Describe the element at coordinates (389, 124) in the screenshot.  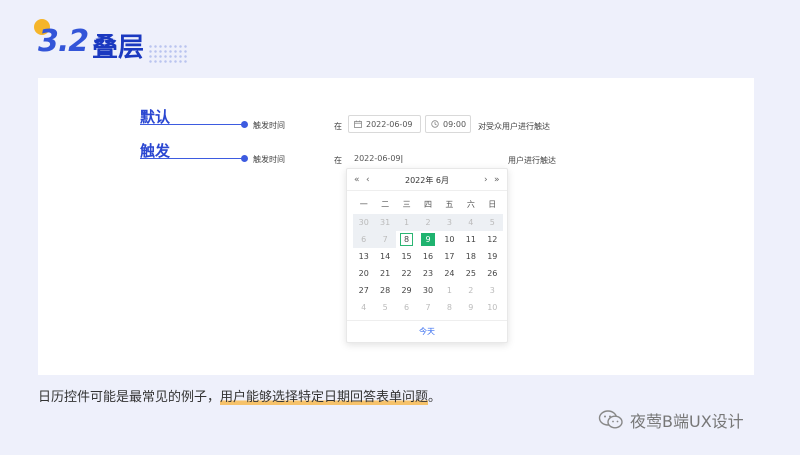
I see `date-value: 2022-06-09` at that location.